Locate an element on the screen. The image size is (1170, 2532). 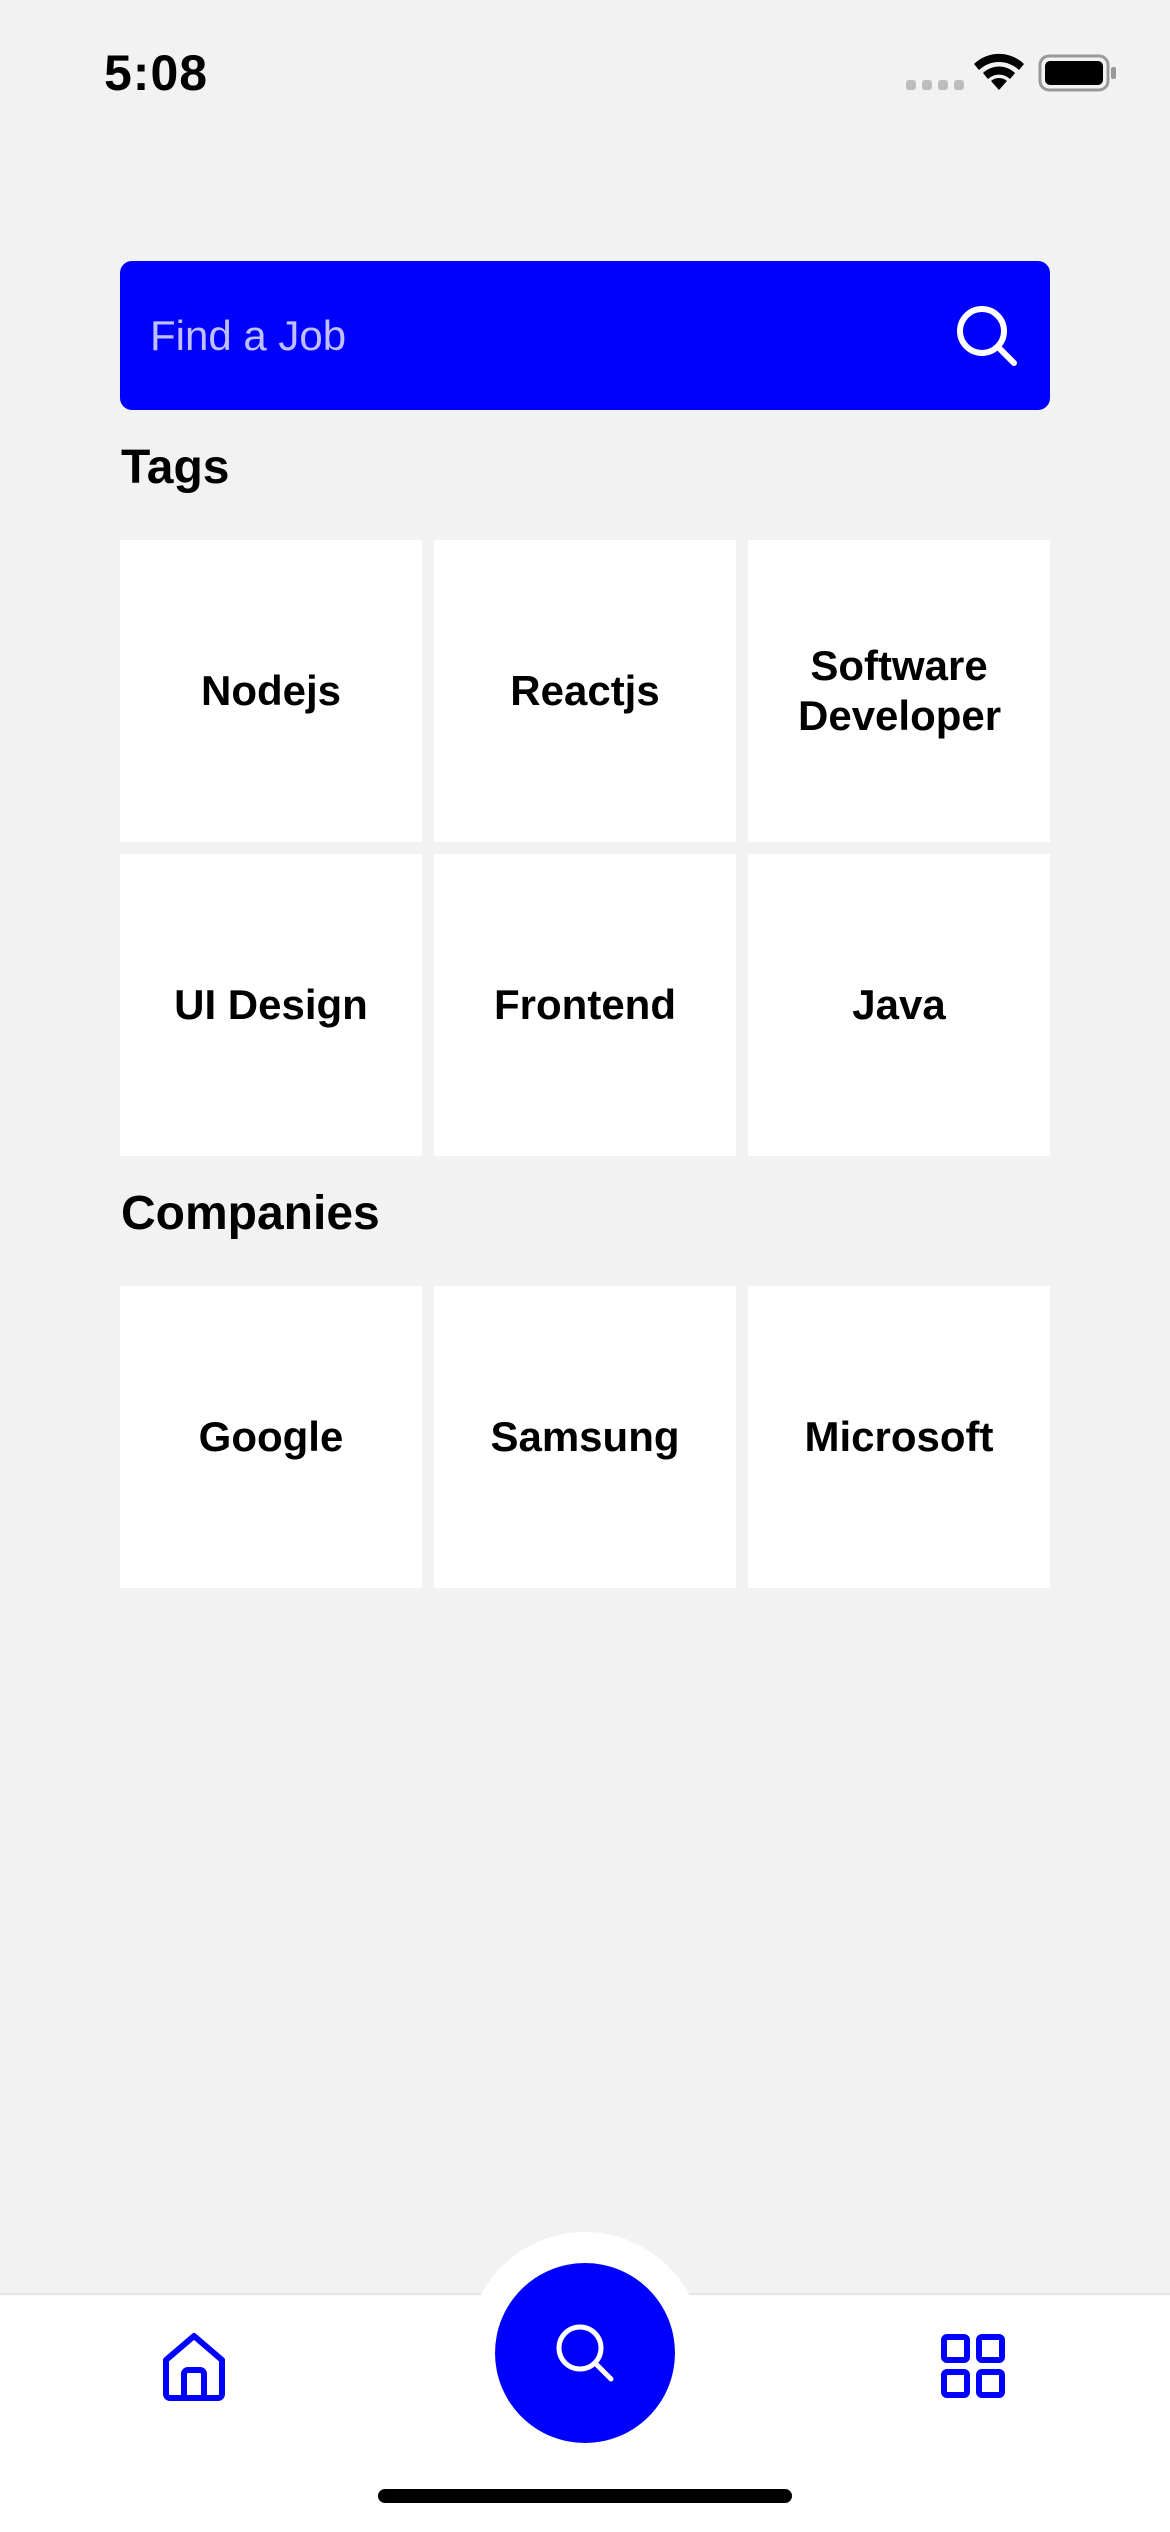
tag-label: Nodejs is located at coordinates (271, 690).